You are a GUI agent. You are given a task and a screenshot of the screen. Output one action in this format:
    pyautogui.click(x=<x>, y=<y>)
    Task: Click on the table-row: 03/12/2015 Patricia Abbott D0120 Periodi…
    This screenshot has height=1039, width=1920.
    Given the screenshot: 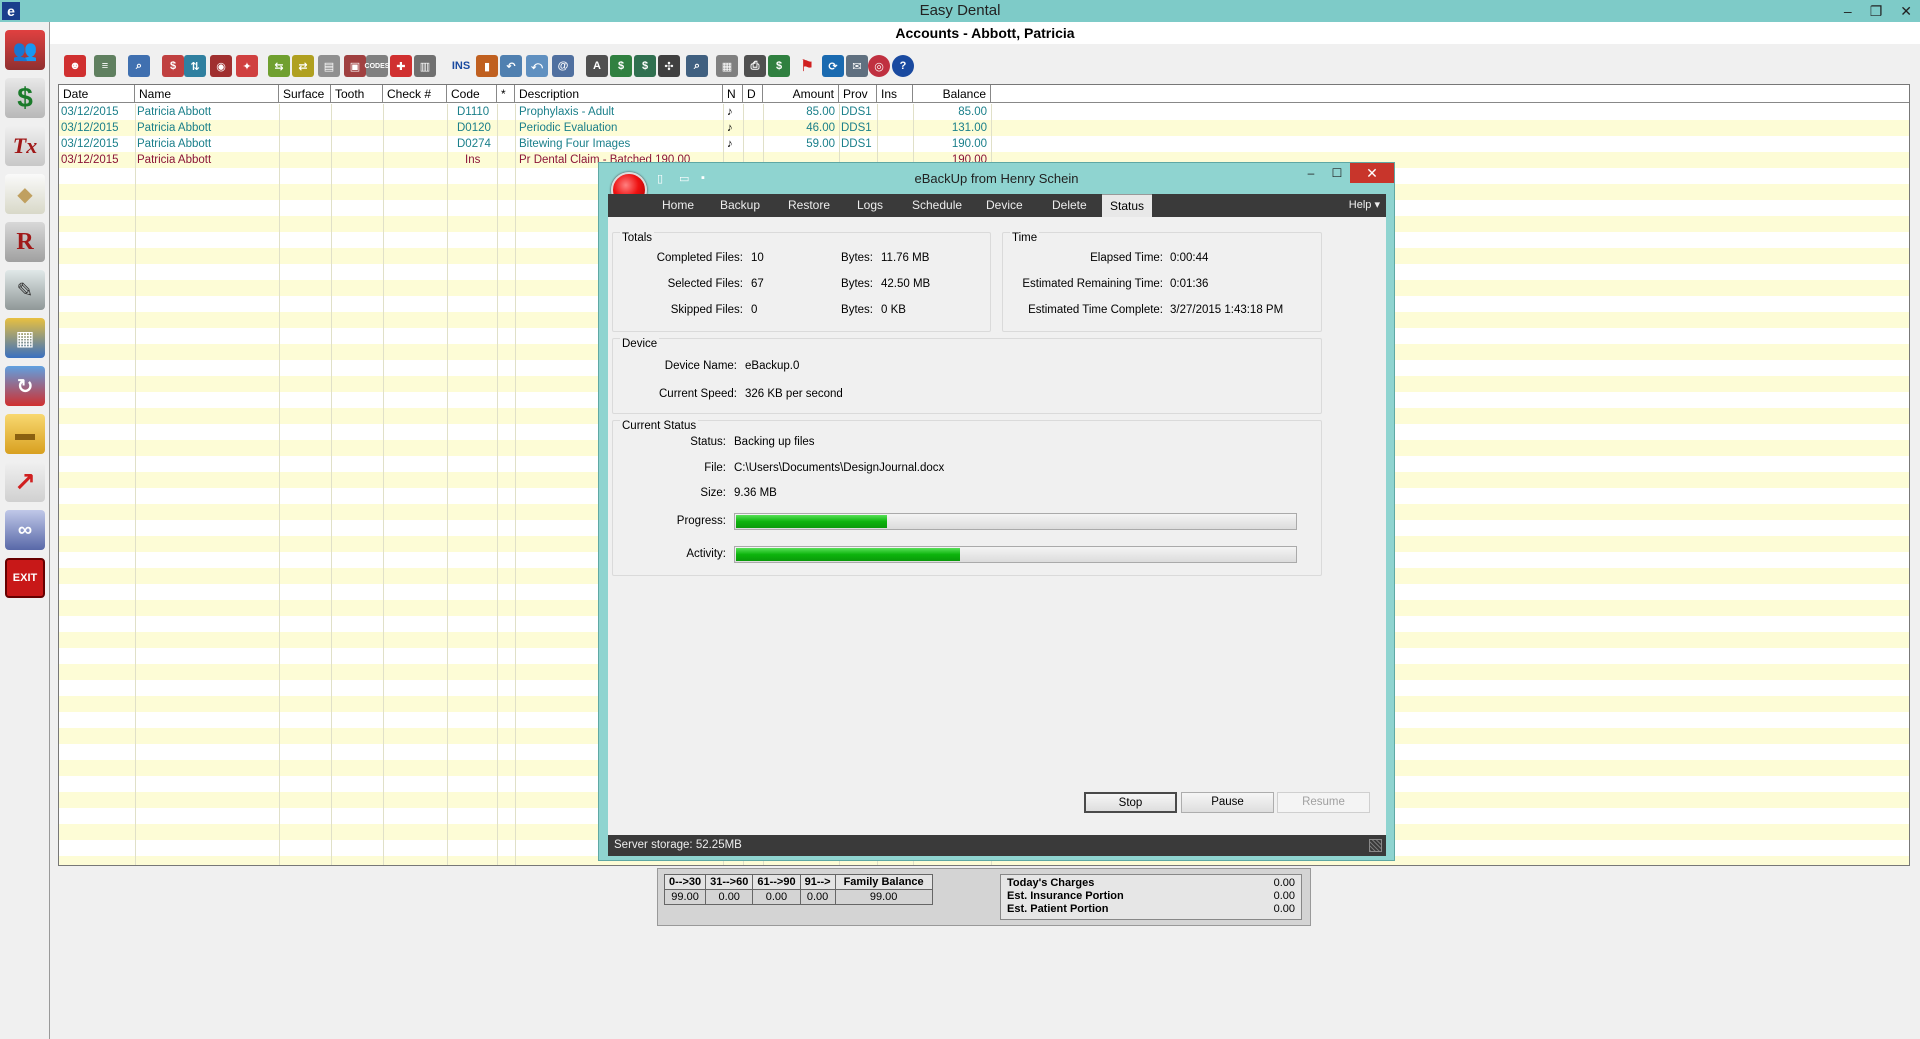 What is the action you would take?
    pyautogui.click(x=984, y=128)
    